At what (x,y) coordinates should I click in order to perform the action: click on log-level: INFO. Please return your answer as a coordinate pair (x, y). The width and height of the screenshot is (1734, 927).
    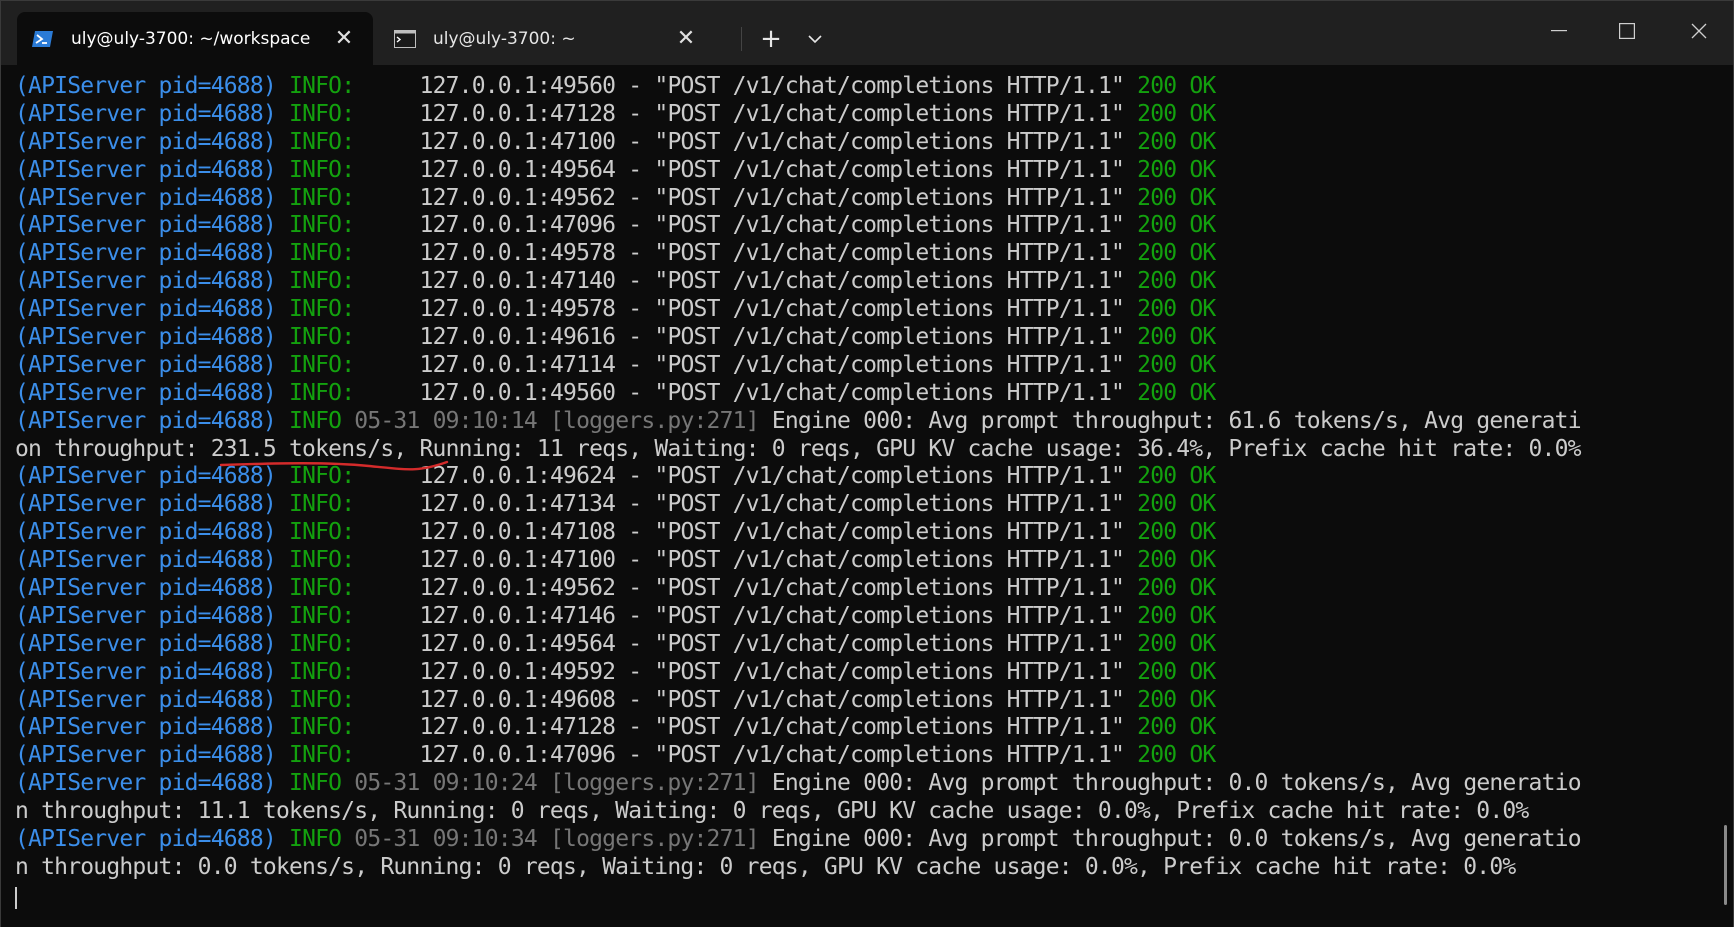
    Looking at the image, I should click on (315, 783).